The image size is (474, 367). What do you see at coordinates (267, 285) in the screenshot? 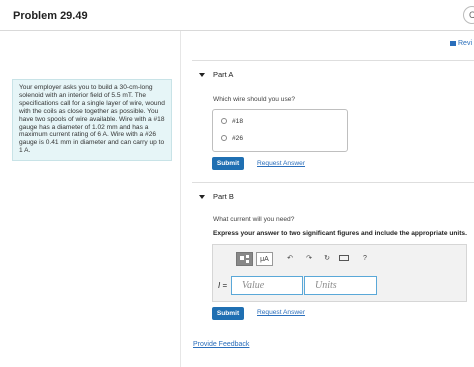
I see `value-input: Value` at bounding box center [267, 285].